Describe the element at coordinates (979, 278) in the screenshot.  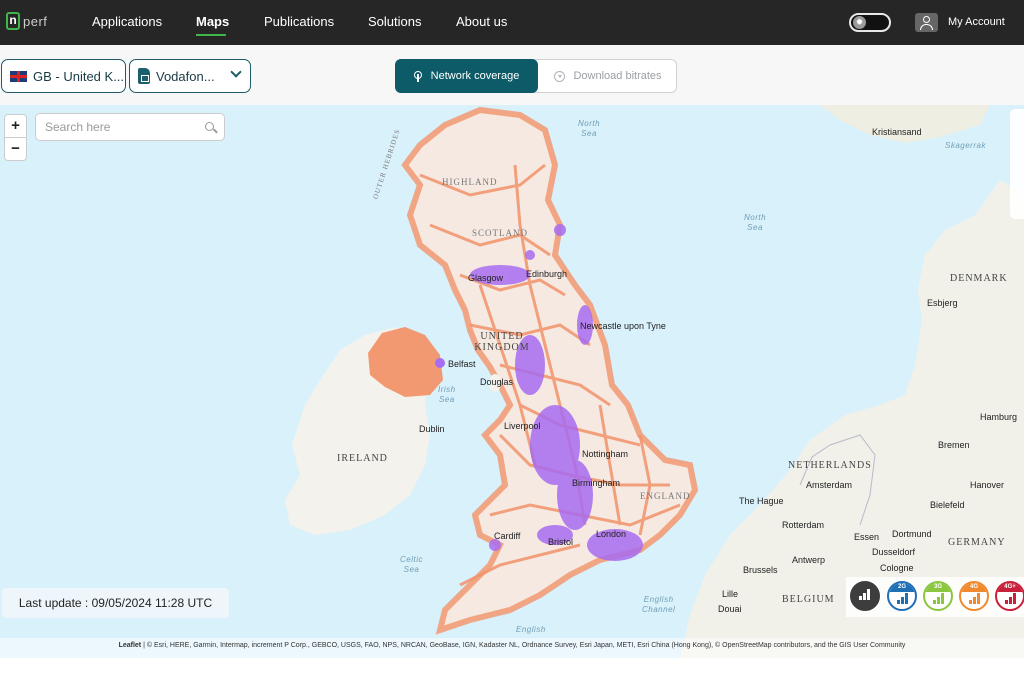
I see `label-denmark: DENMARK` at that location.